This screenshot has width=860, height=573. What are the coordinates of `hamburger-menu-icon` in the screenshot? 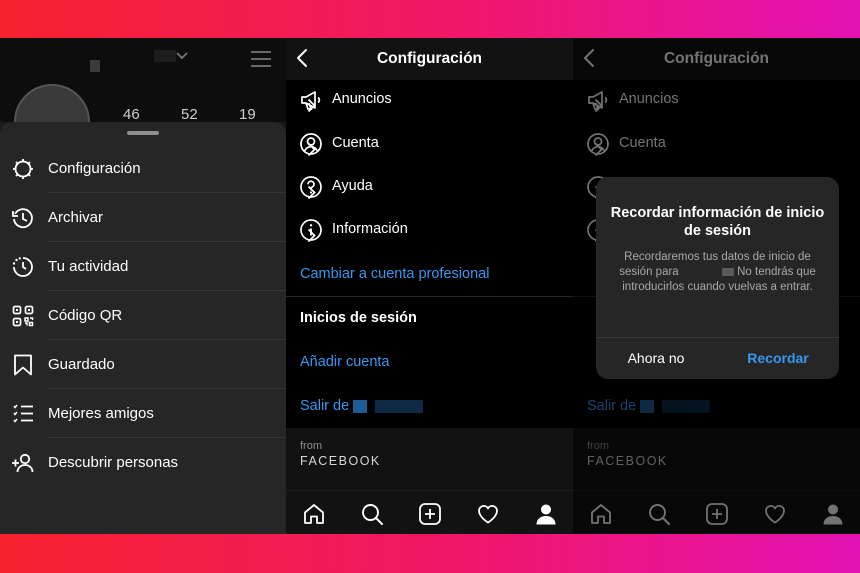 It's located at (261, 59).